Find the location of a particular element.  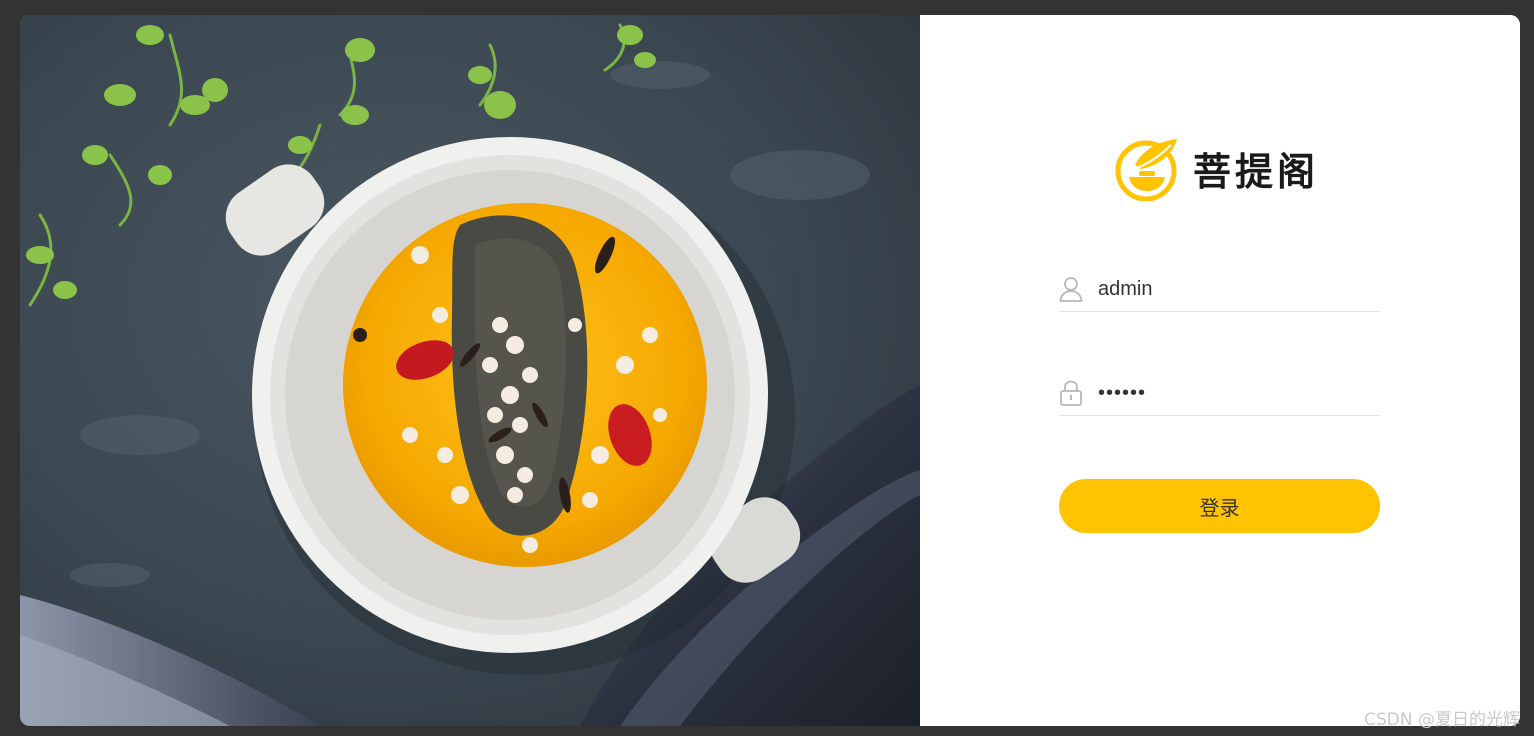

lock-icon is located at coordinates (1071, 393).